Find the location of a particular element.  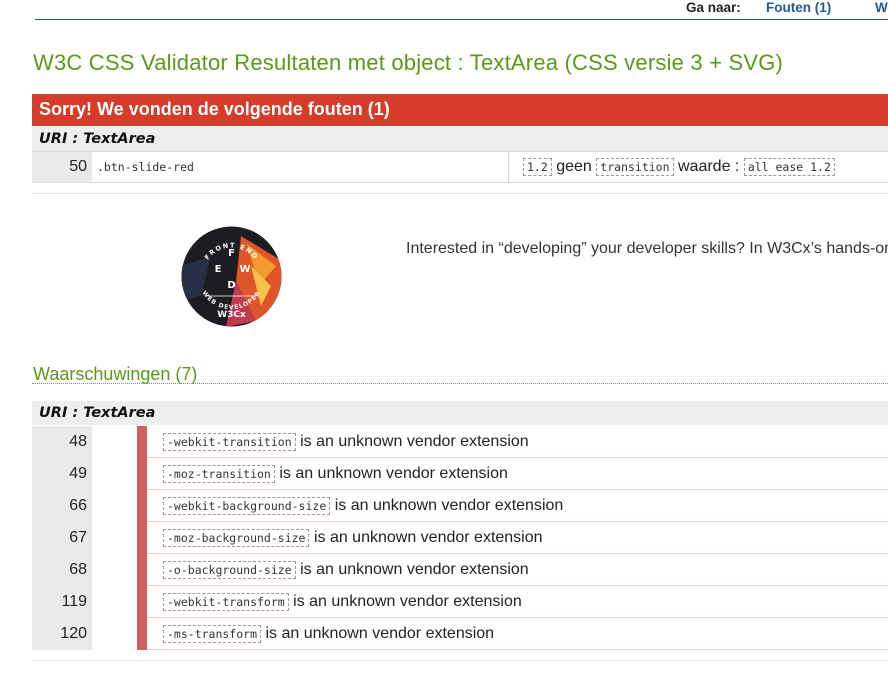

code-token: -moz-transition is located at coordinates (219, 474).